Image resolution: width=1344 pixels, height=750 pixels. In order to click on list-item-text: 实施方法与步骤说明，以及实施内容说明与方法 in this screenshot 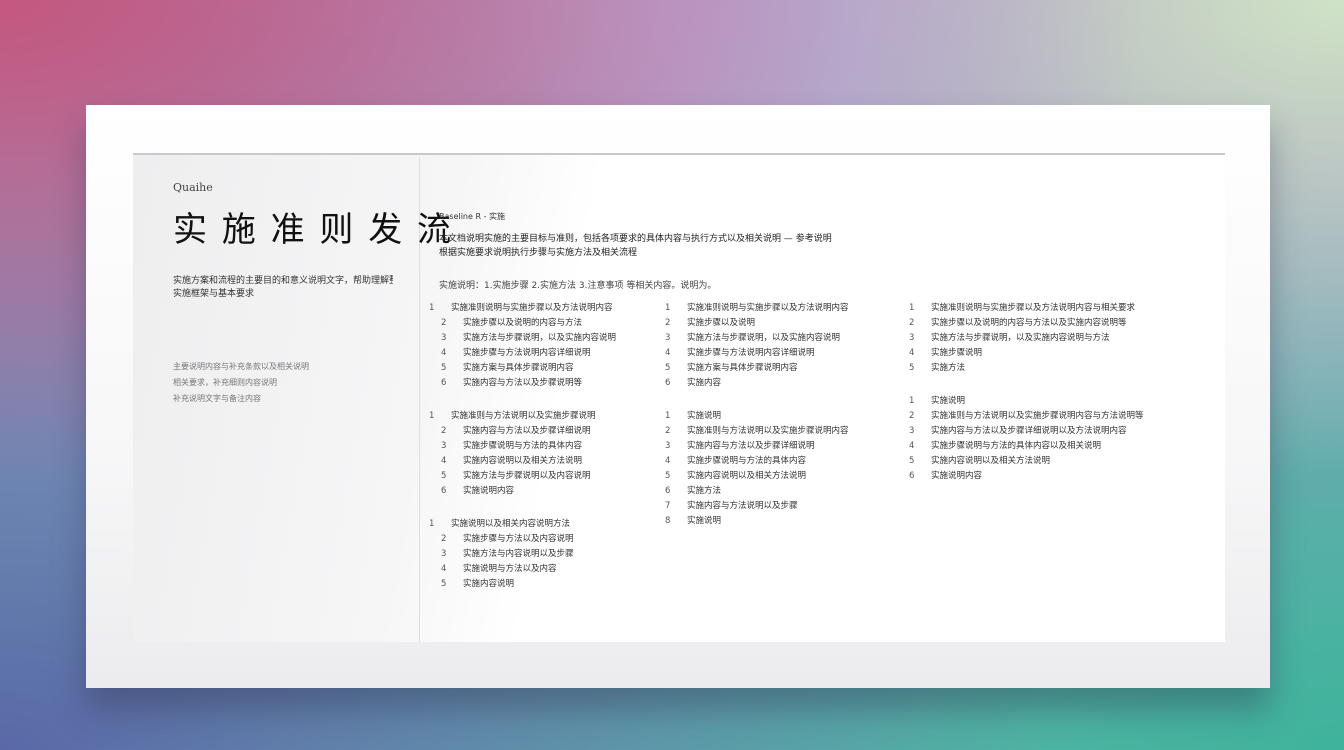, I will do `click(1020, 338)`.